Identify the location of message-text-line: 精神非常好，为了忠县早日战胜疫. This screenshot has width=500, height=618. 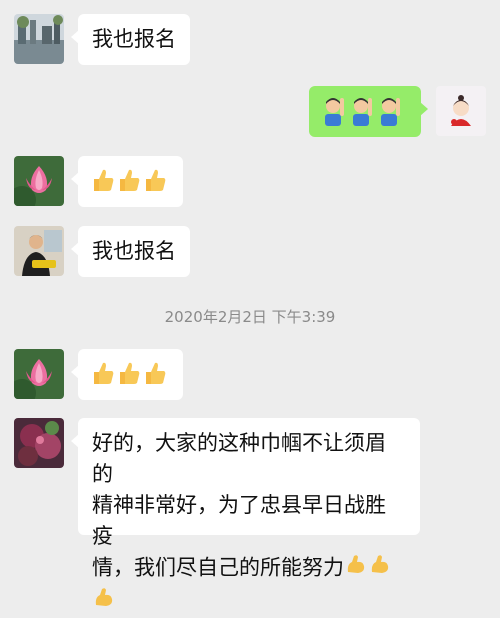
(239, 520).